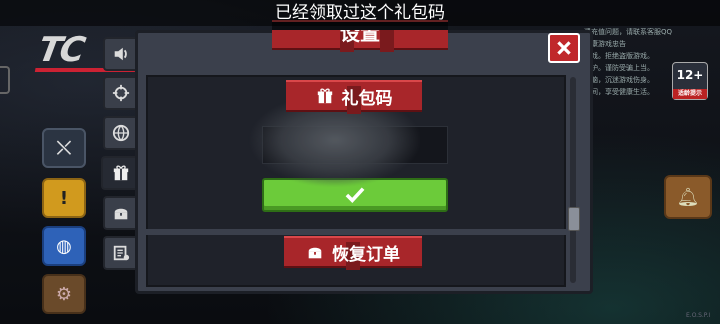  I want to click on gear-button: ⚙, so click(64, 294).